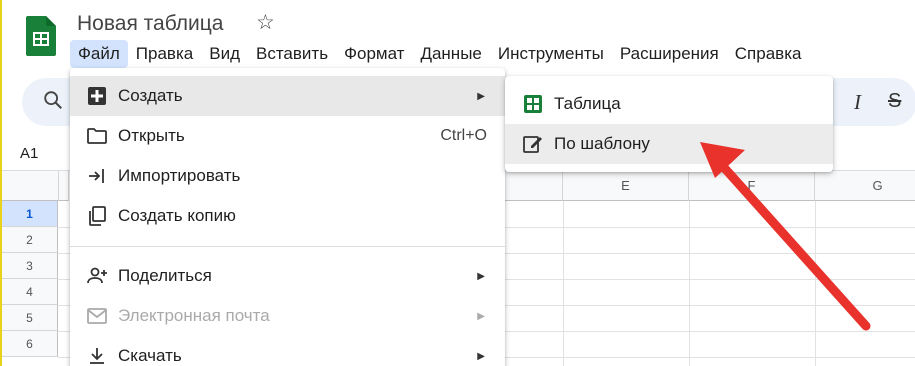  Describe the element at coordinates (857, 102) in the screenshot. I see `italic-icon: I` at that location.